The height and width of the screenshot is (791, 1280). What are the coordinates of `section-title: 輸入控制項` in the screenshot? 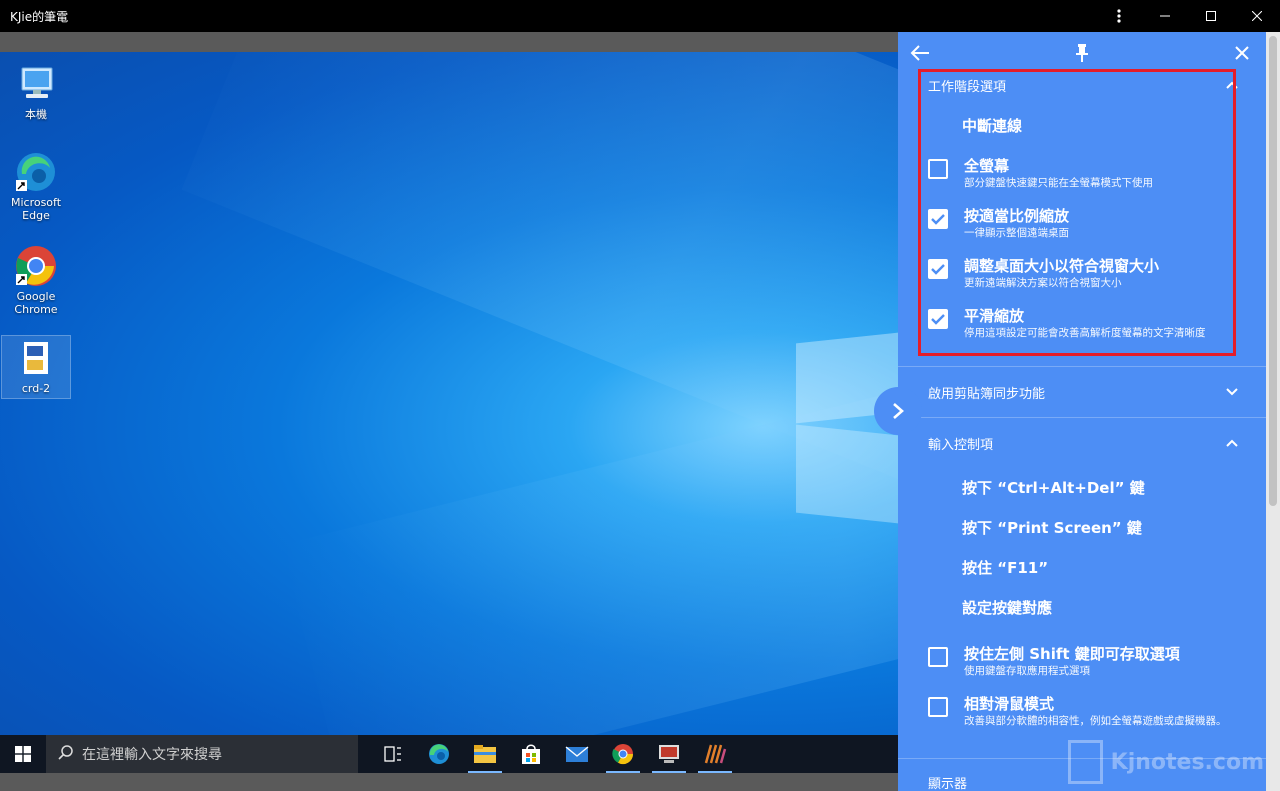 It's located at (961, 445).